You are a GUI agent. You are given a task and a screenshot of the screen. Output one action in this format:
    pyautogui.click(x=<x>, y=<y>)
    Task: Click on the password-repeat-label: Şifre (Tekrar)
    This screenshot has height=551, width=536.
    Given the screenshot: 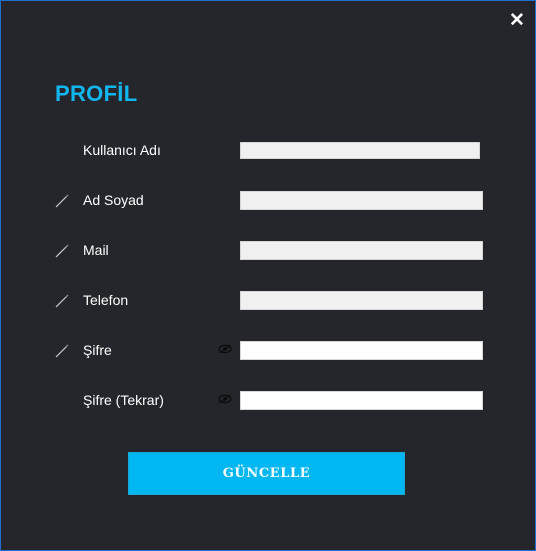 What is the action you would take?
    pyautogui.click(x=123, y=400)
    